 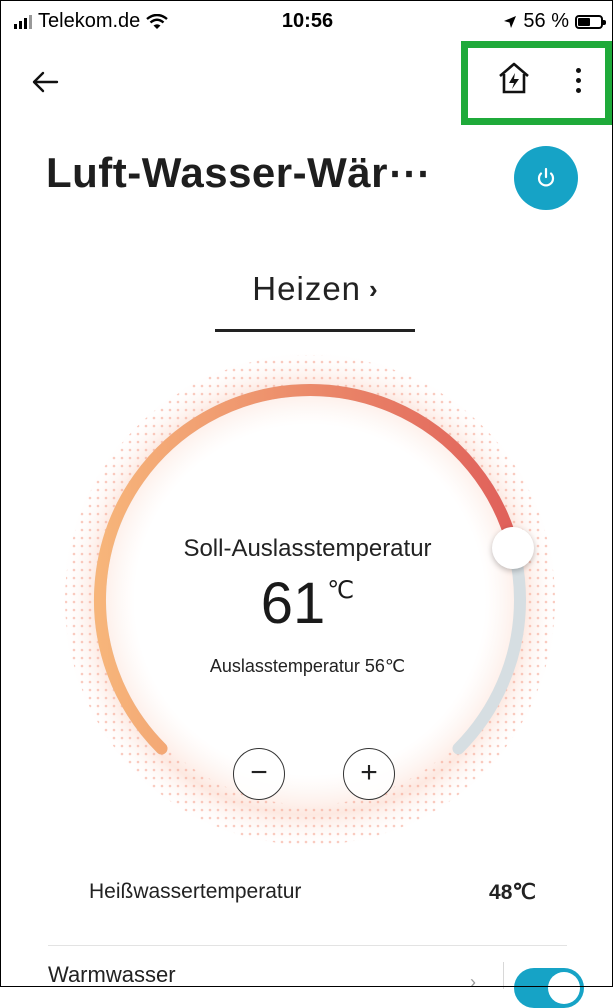 I want to click on dial-knob, so click(x=513, y=547).